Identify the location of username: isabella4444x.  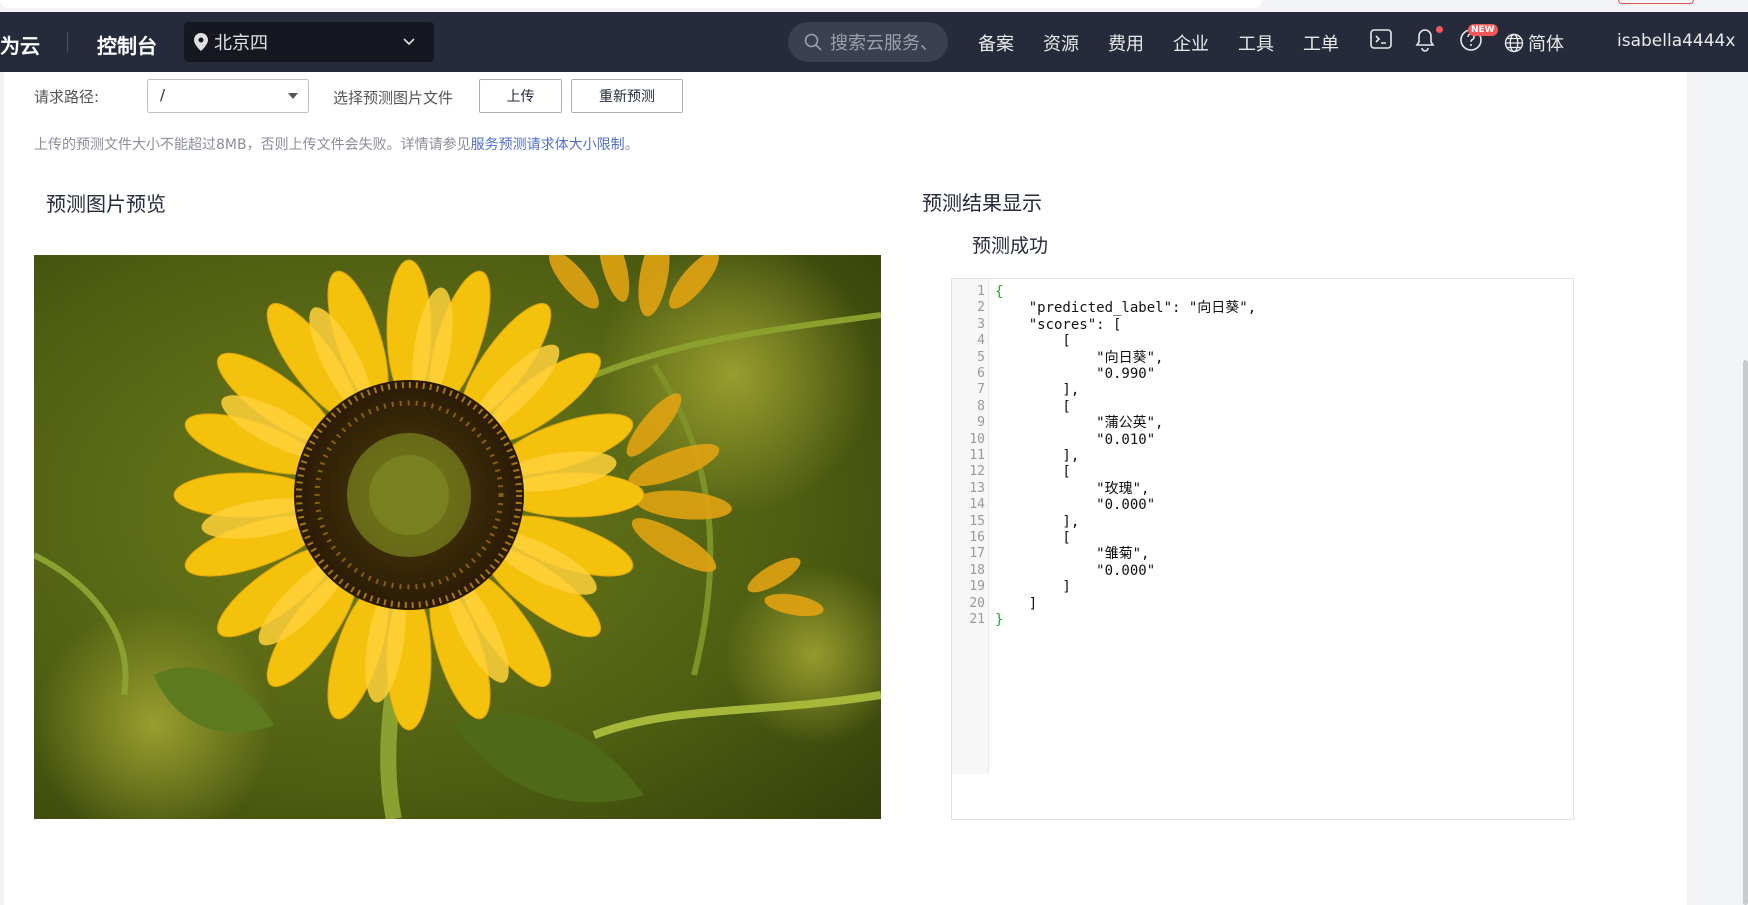
(1676, 41).